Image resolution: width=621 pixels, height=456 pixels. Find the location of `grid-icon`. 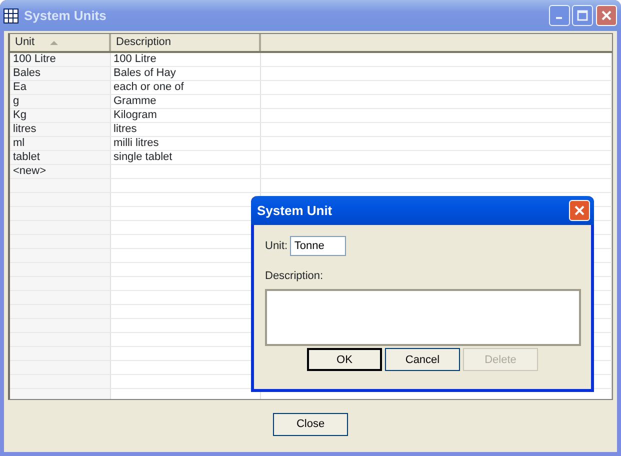

grid-icon is located at coordinates (11, 16).